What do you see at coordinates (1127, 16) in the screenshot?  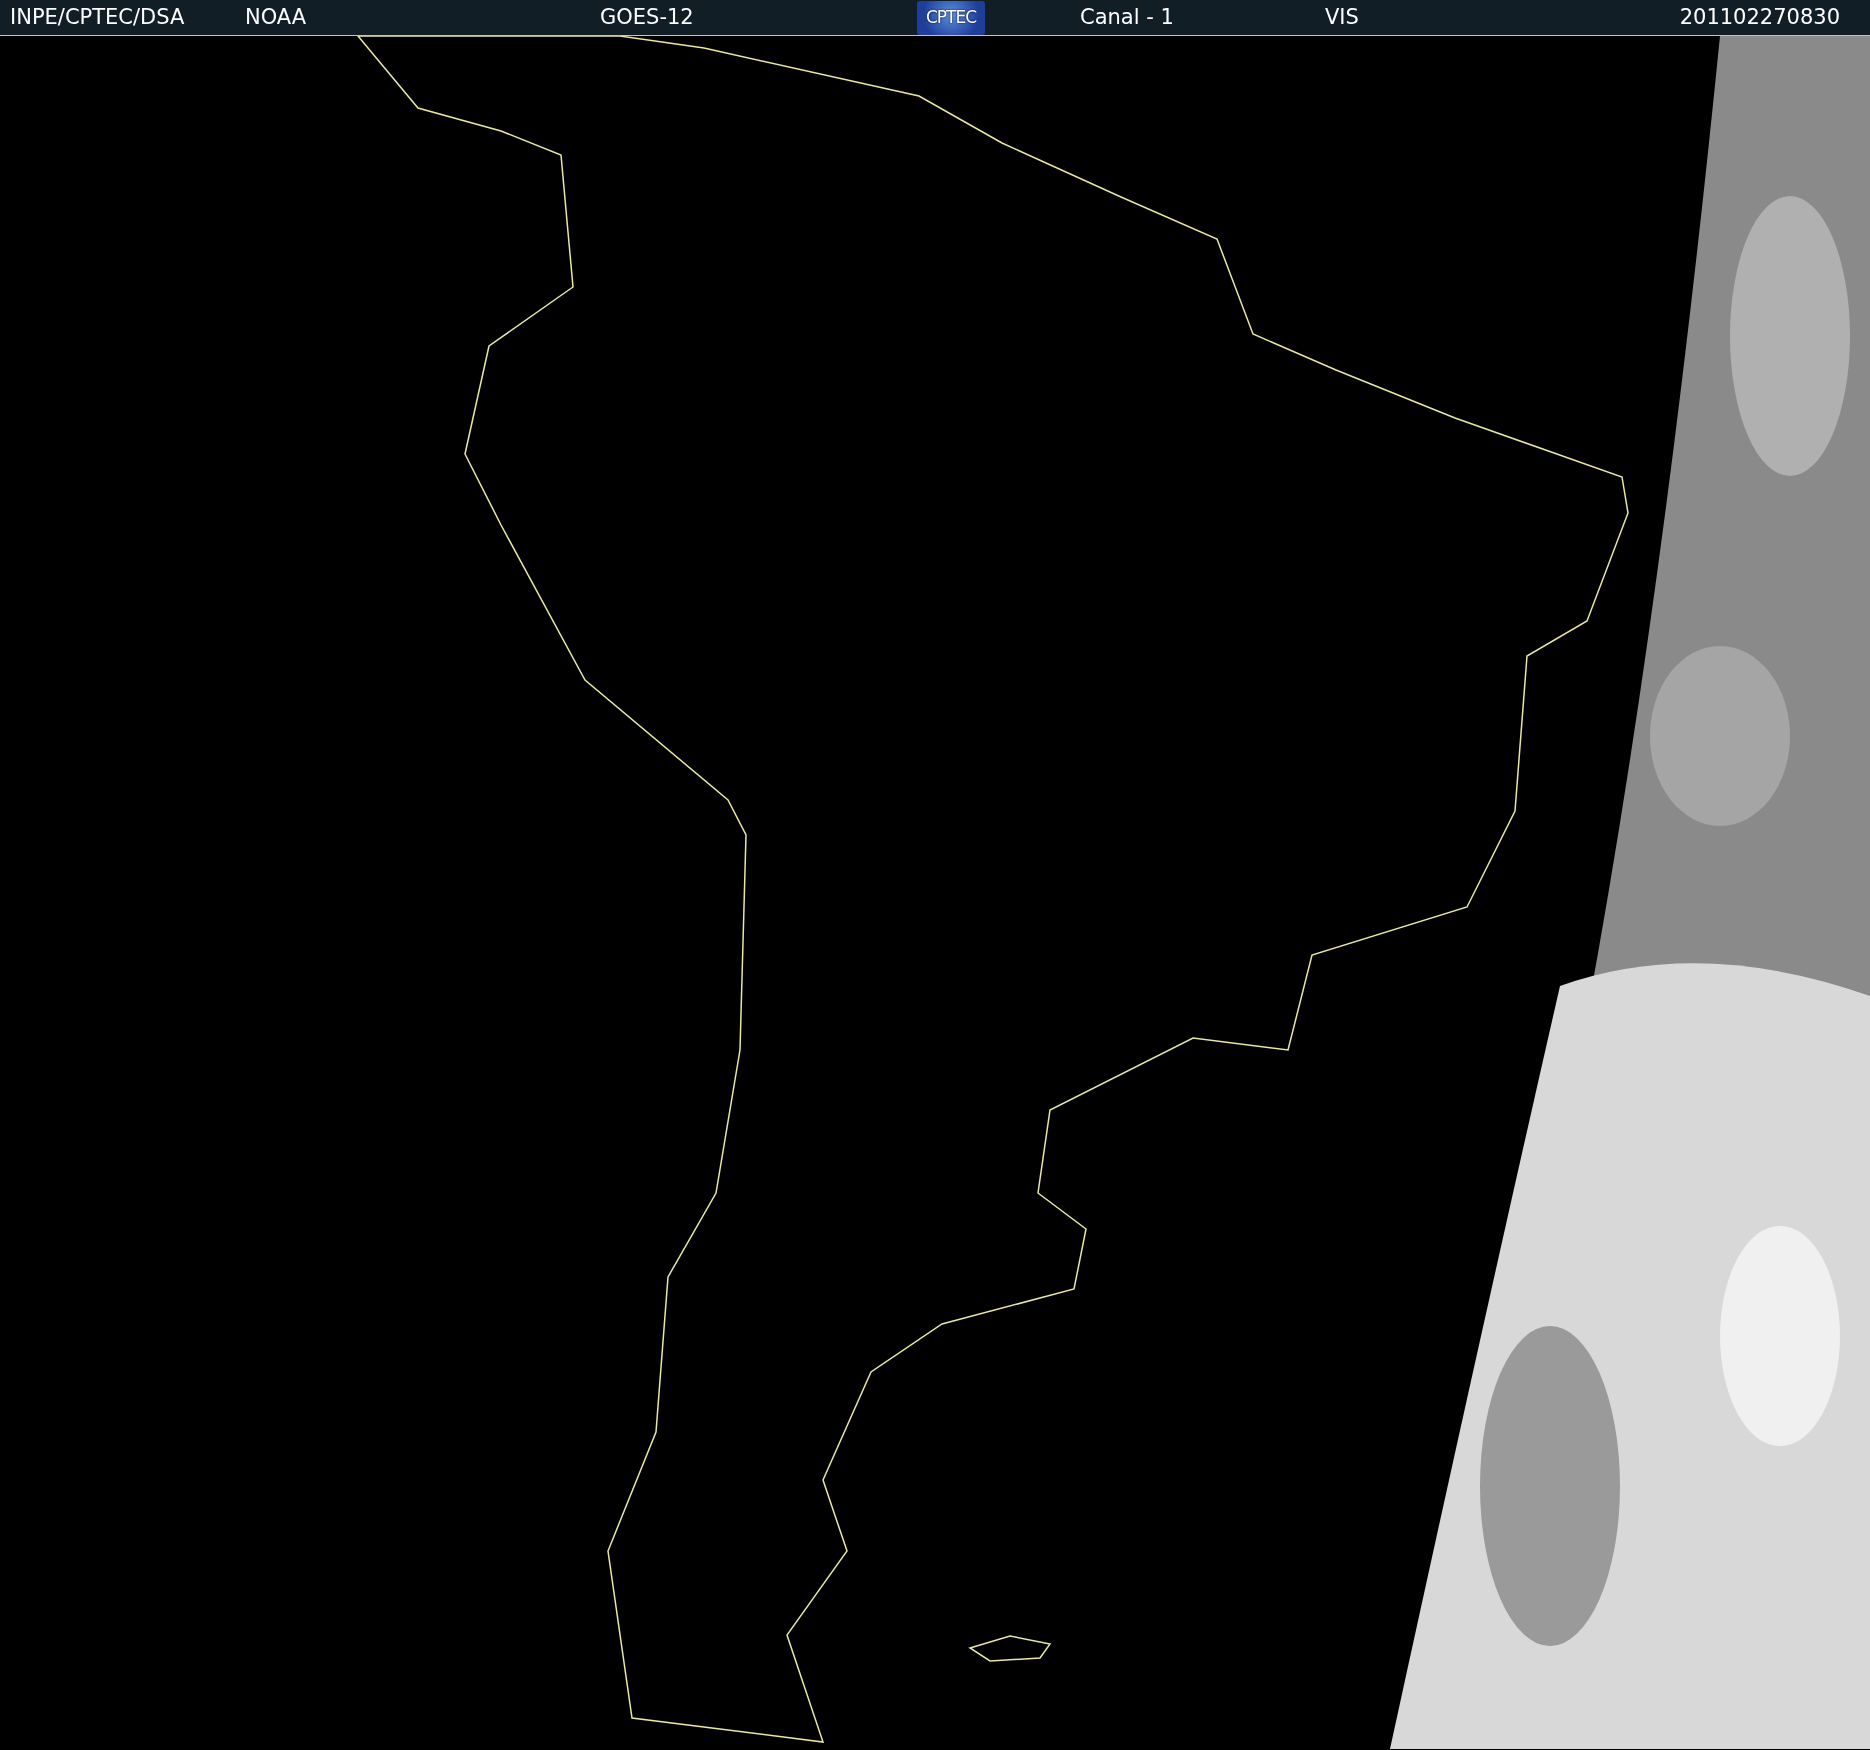 I see `channel-label: Canal - 1` at bounding box center [1127, 16].